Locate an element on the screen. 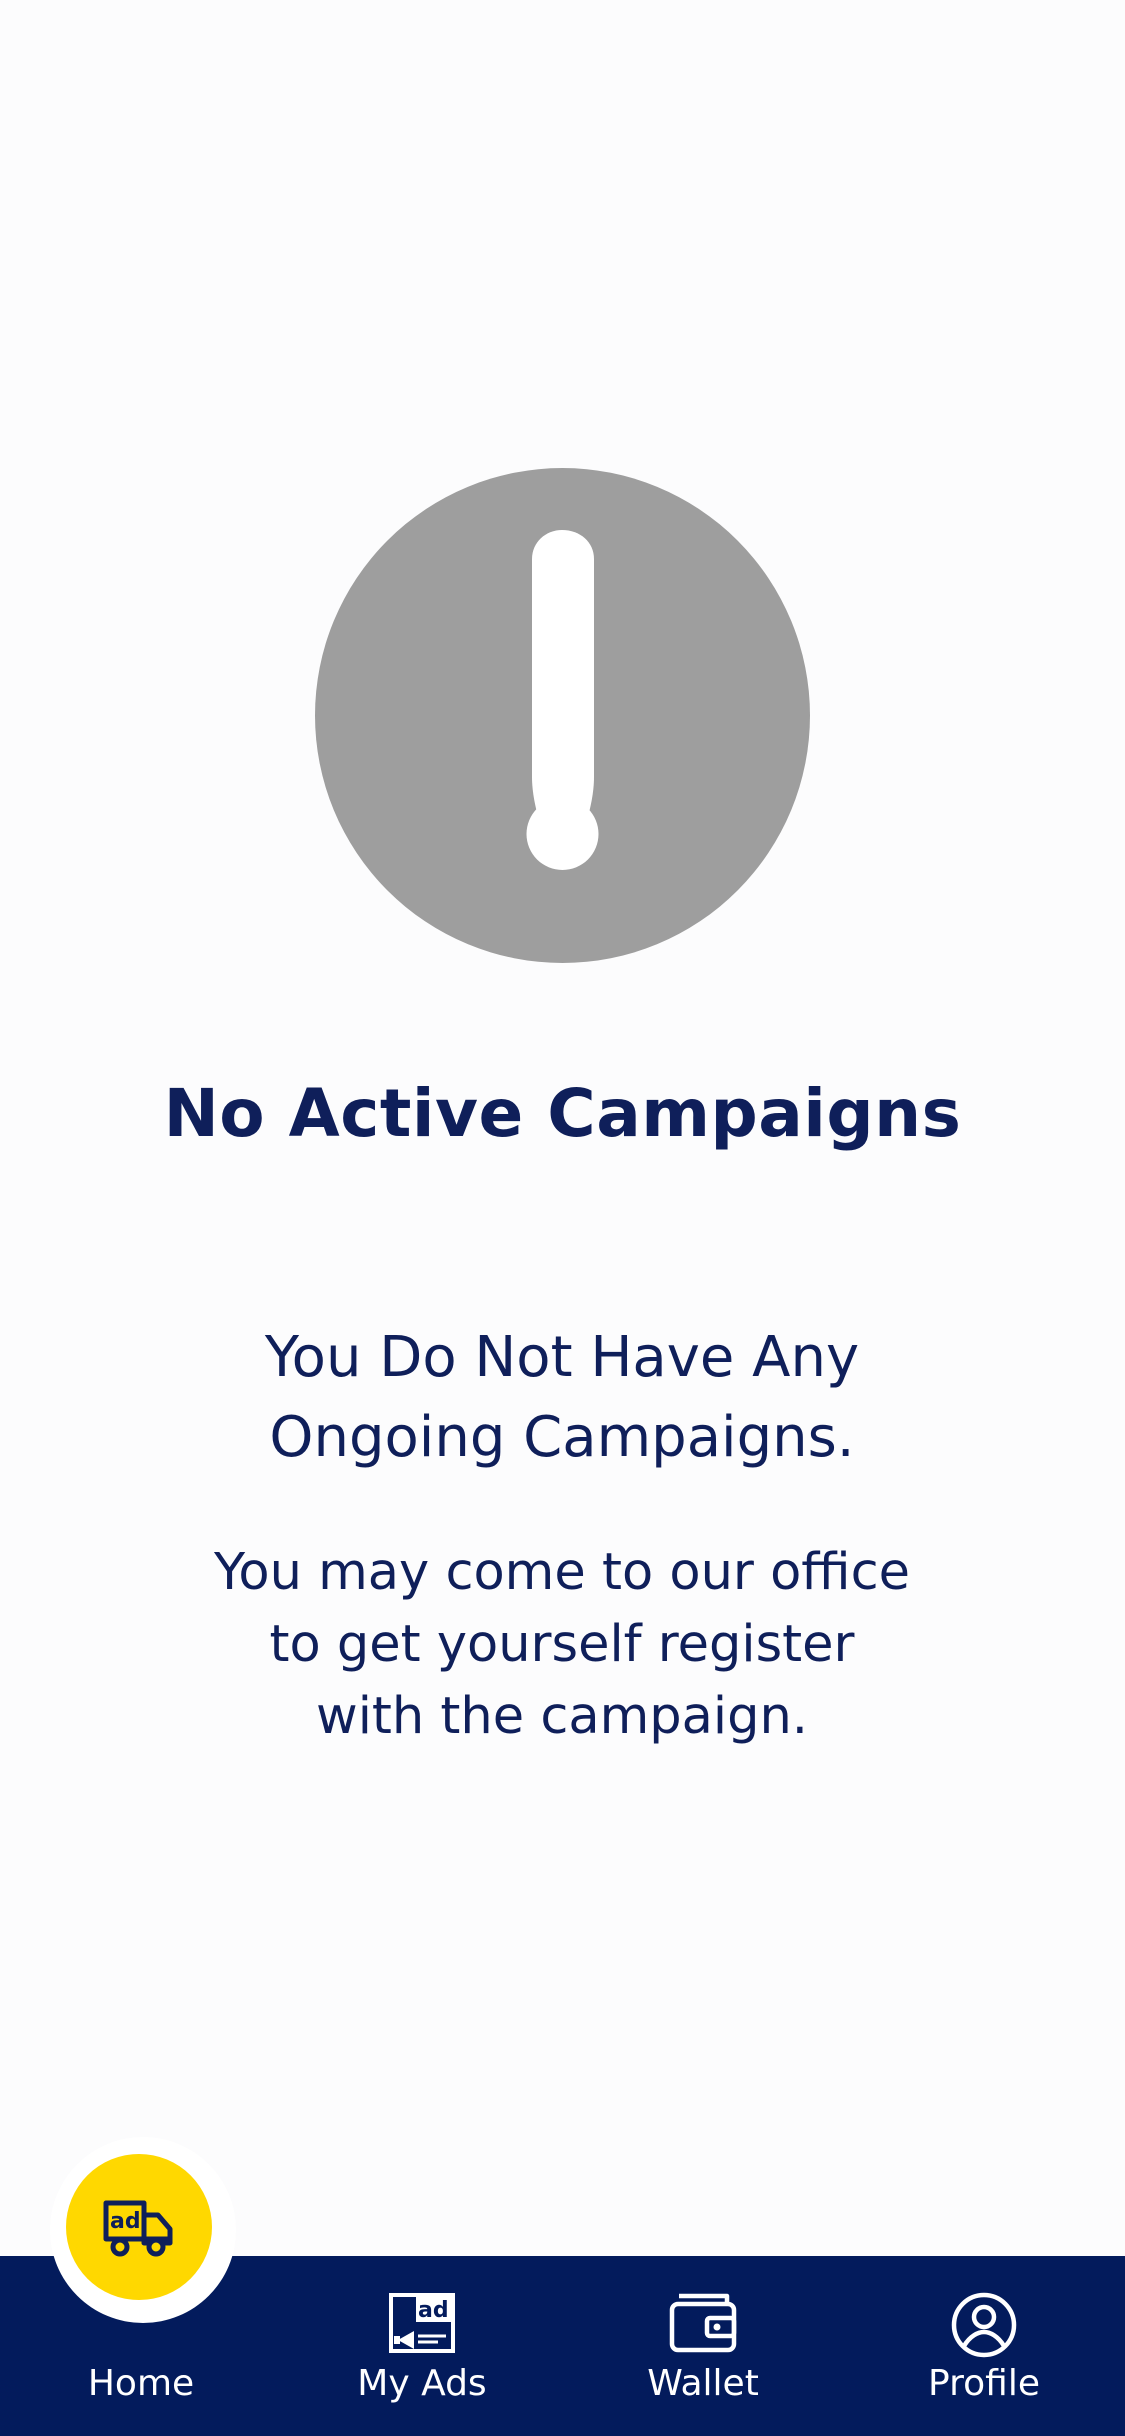 The image size is (1125, 2436). nav-item-profile: Profile is located at coordinates (984, 2346).